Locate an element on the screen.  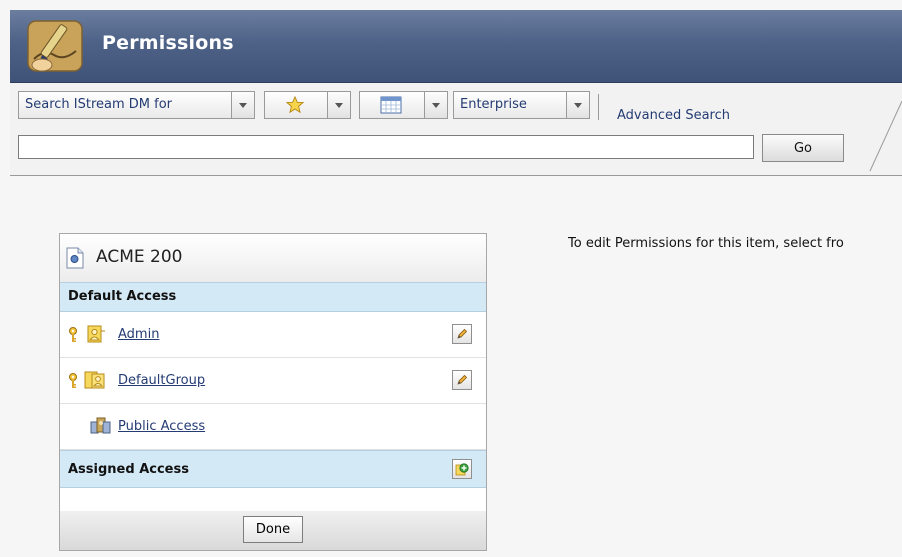
public-access-icon is located at coordinates (100, 425).